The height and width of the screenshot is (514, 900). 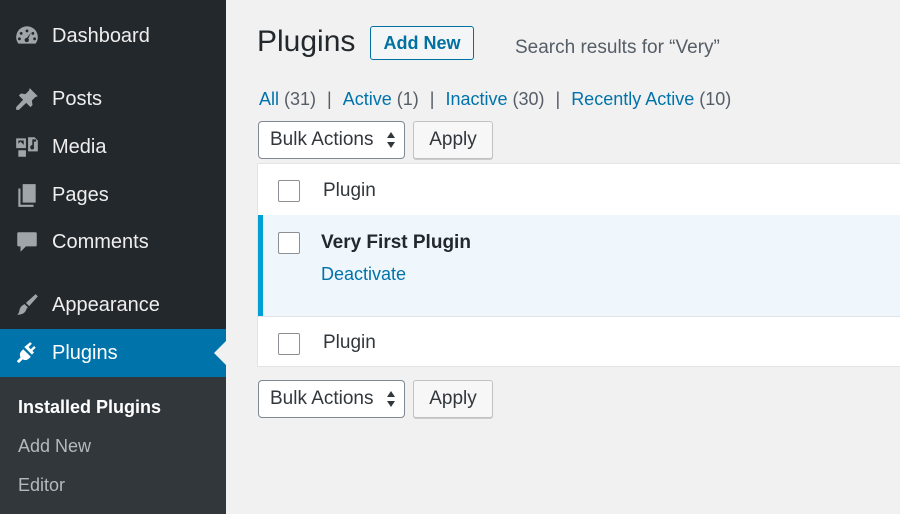 I want to click on pages-icon, so click(x=27, y=195).